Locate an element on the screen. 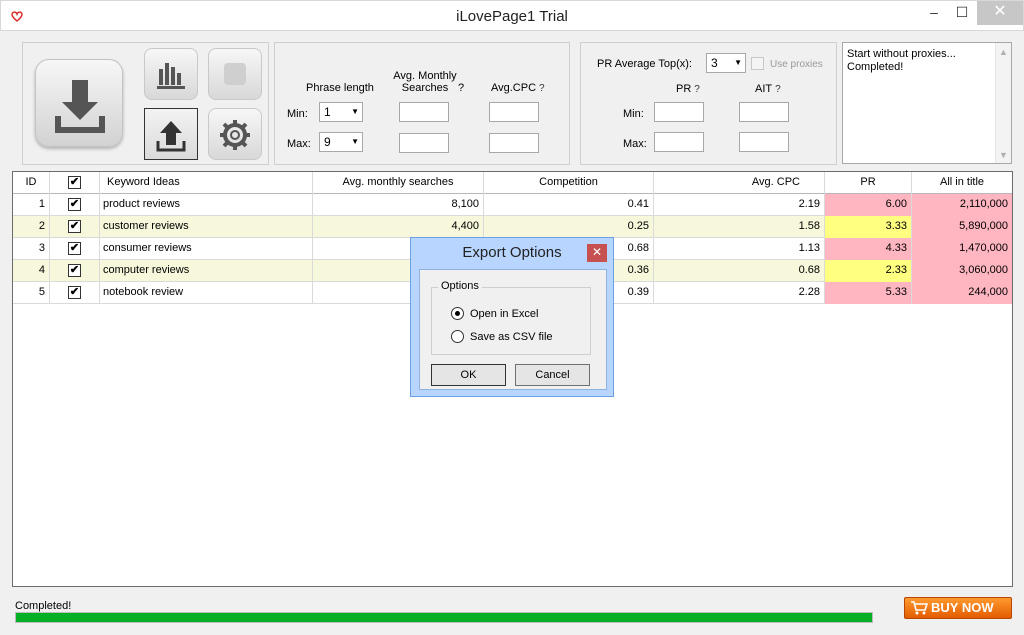 The width and height of the screenshot is (1024, 635). use-proxies-label: Use proxies is located at coordinates (796, 64).